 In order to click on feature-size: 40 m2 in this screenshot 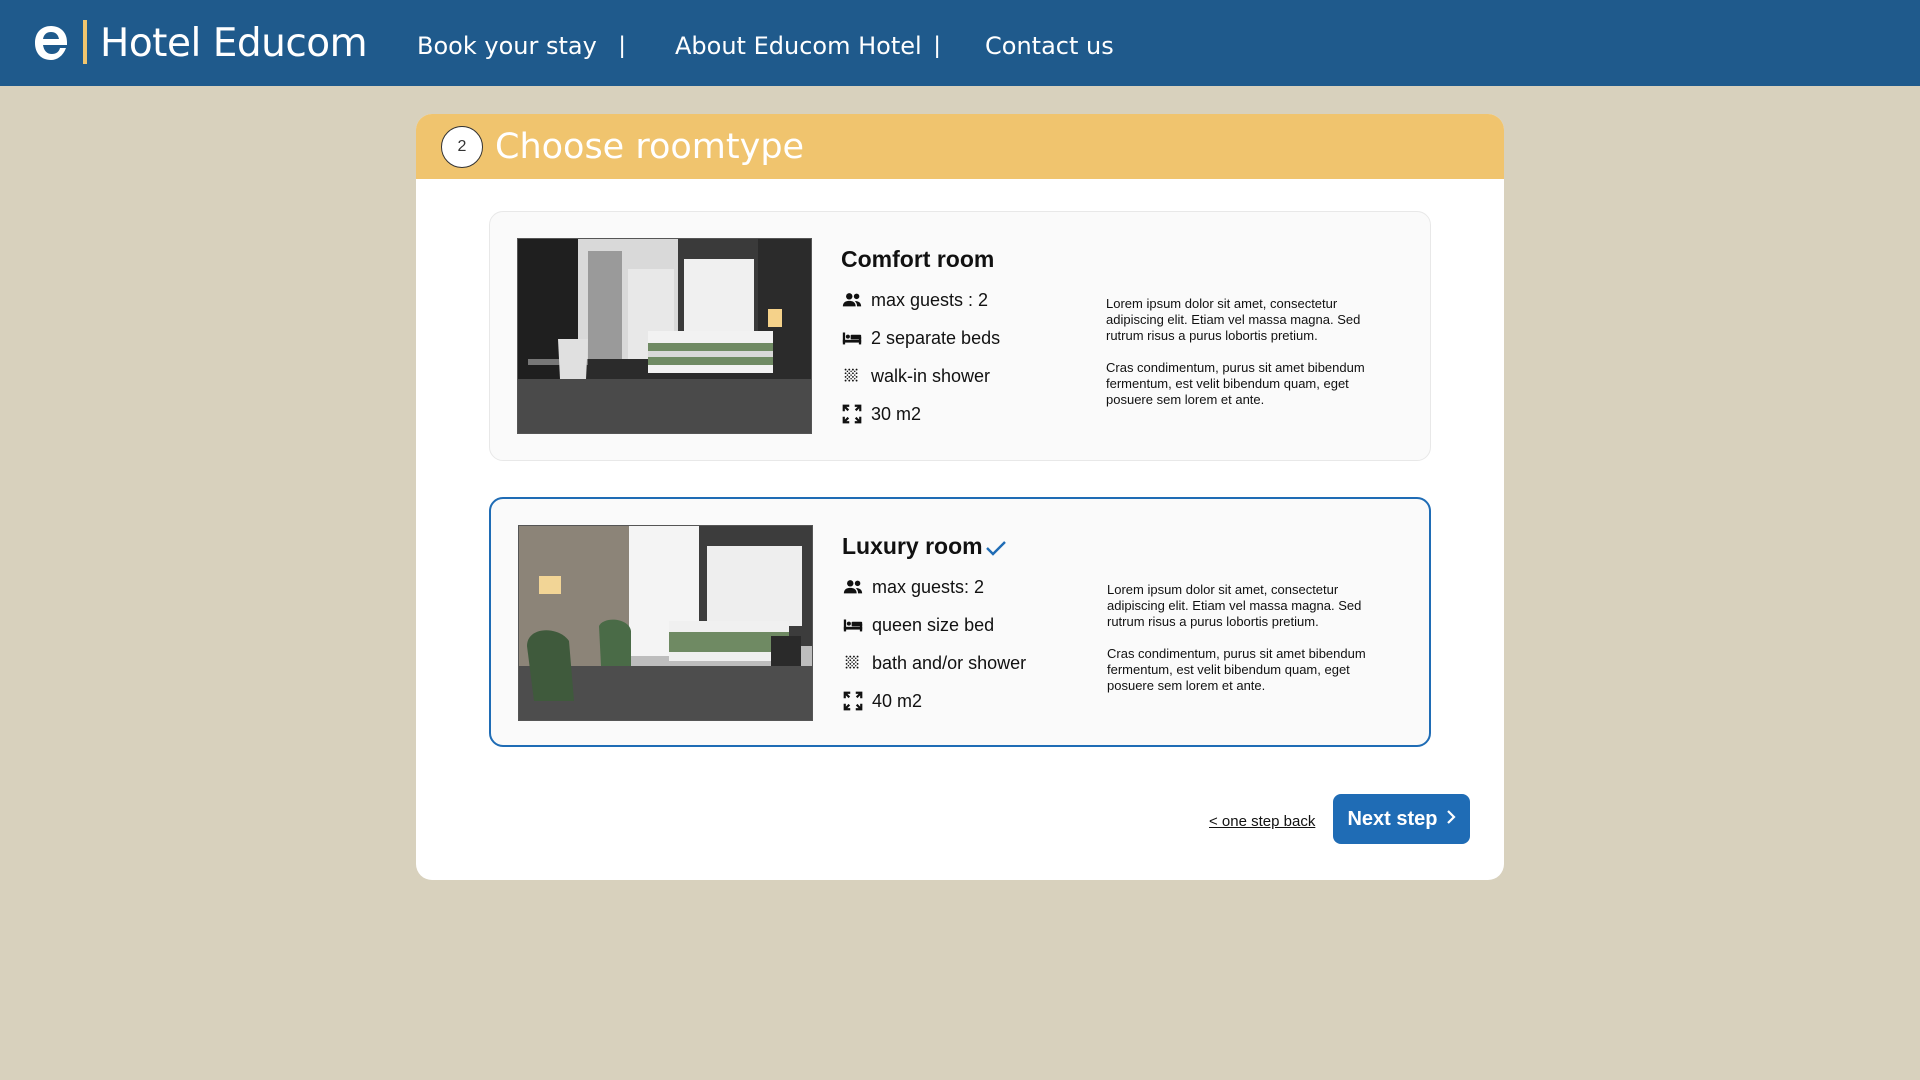, I will do `click(882, 701)`.